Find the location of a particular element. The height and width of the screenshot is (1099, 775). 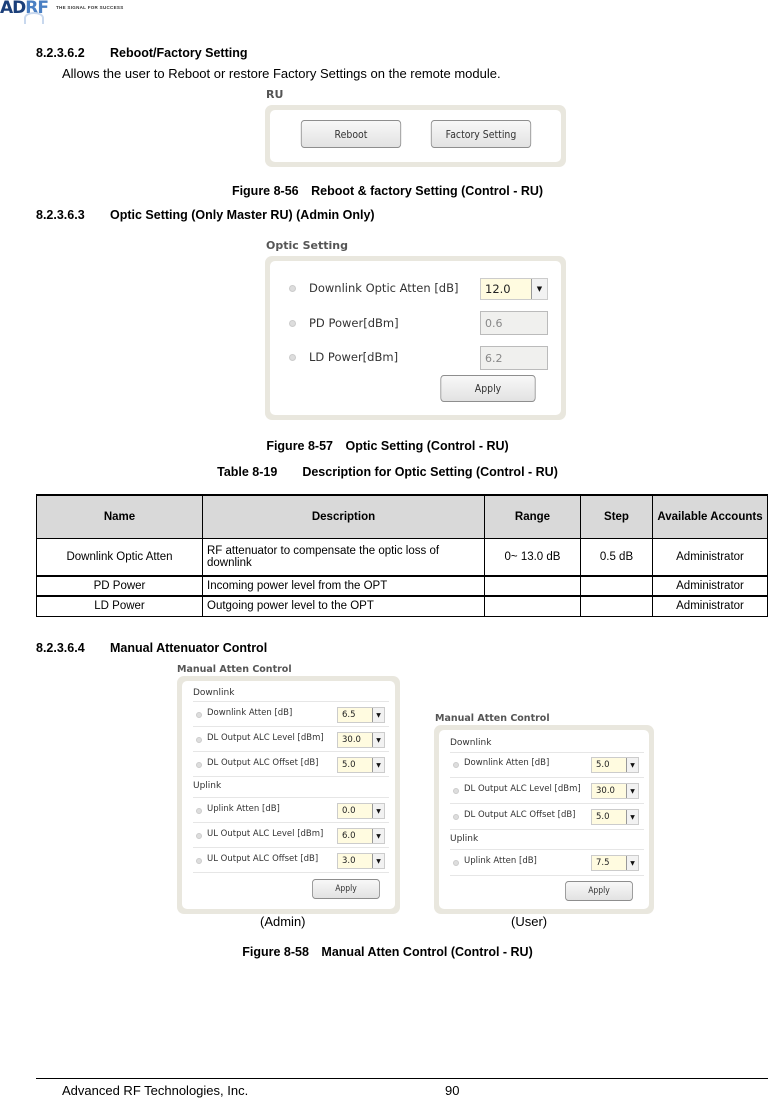

user-dl-alc-level-select: 30.0 ▼ is located at coordinates (615, 791).